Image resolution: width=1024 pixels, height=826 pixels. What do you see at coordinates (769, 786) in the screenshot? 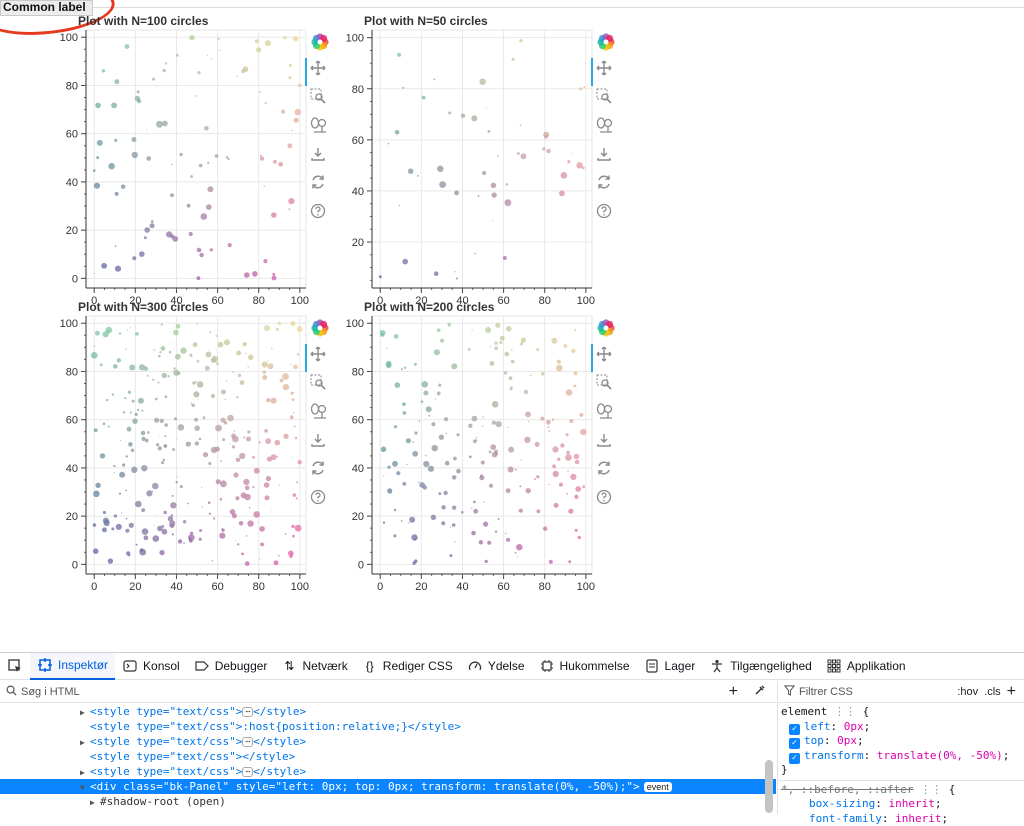
I see `html-pane-scrollbar` at bounding box center [769, 786].